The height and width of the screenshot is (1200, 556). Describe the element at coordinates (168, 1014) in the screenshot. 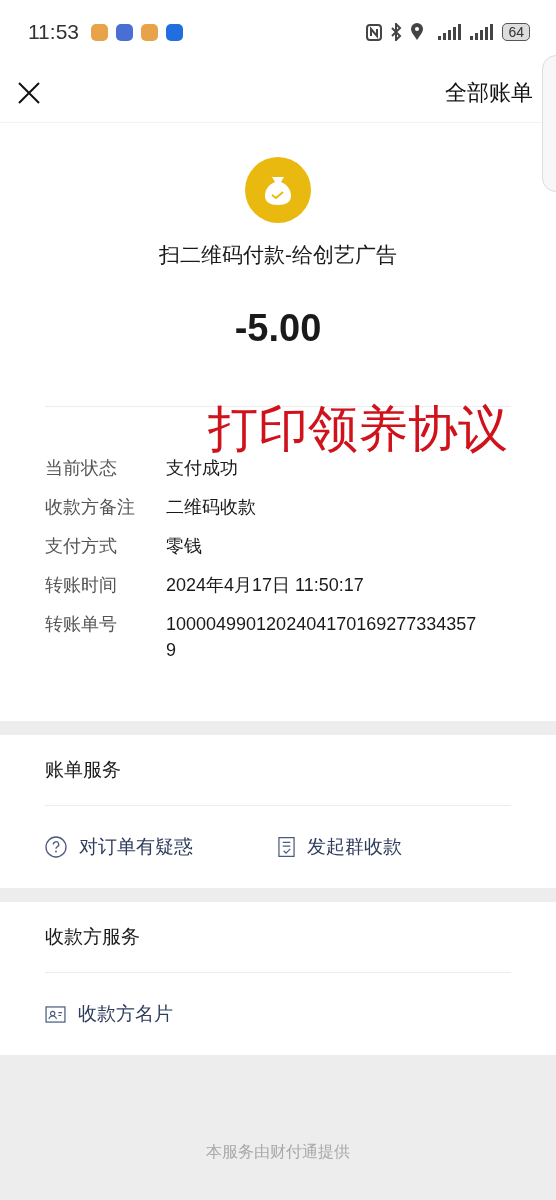

I see `service-link: 收款方名片` at that location.